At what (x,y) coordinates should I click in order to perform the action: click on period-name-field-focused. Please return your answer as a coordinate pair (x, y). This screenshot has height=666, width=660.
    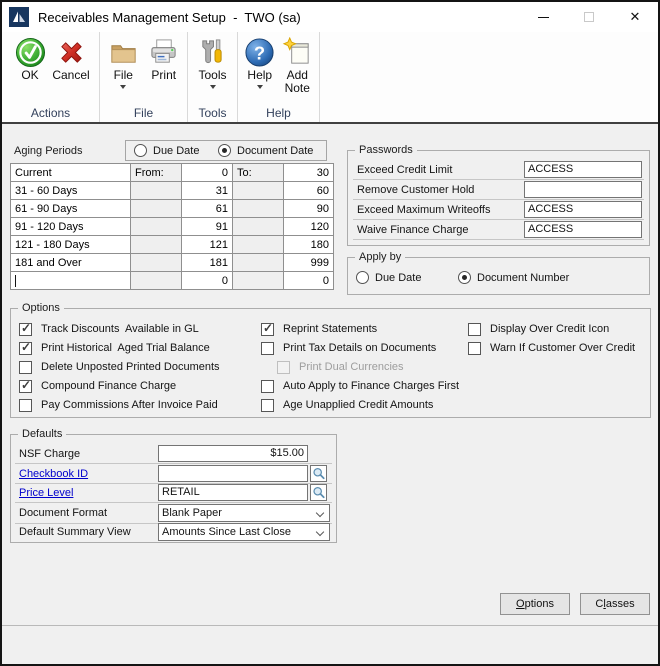
    Looking at the image, I should click on (70, 280).